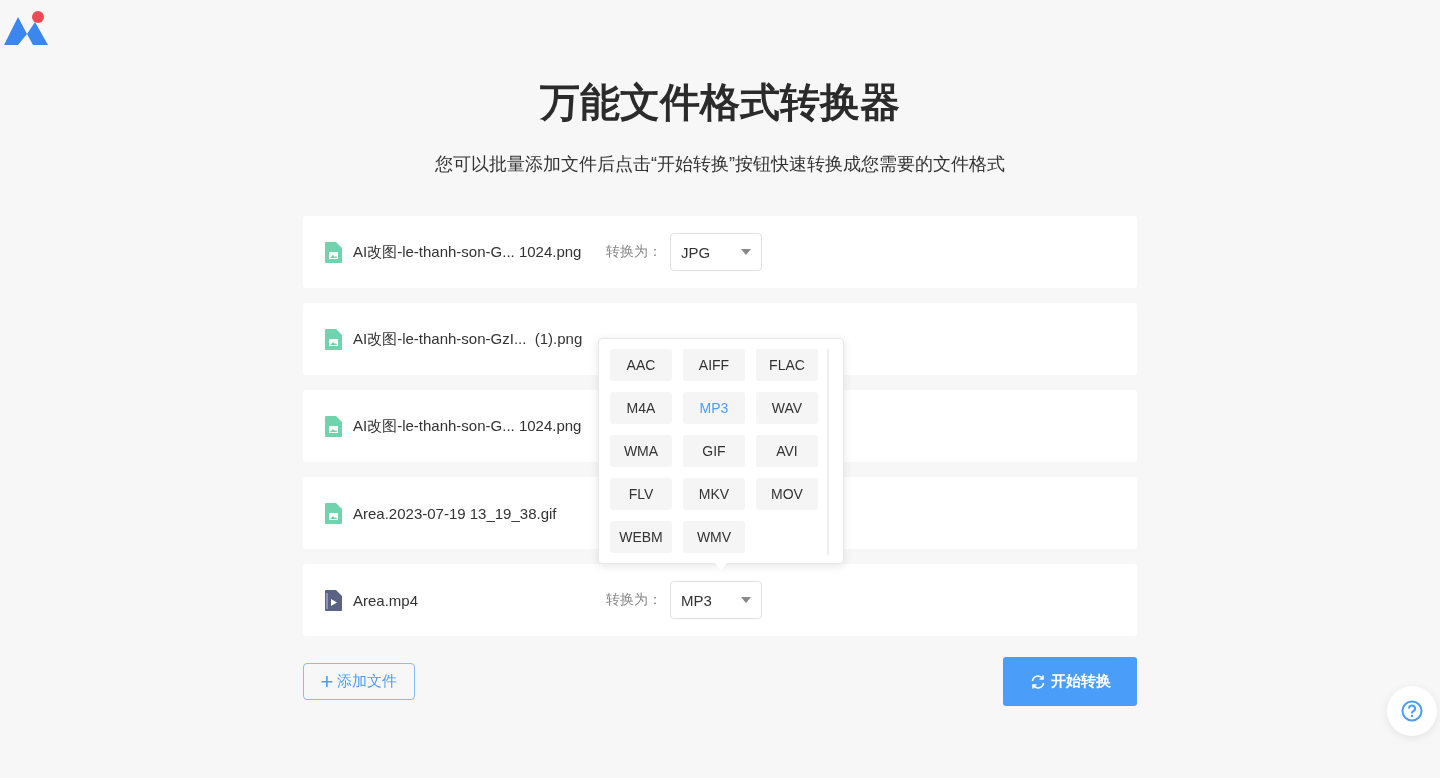 Image resolution: width=1440 pixels, height=778 pixels. What do you see at coordinates (641, 537) in the screenshot?
I see `format-option: WEBM` at bounding box center [641, 537].